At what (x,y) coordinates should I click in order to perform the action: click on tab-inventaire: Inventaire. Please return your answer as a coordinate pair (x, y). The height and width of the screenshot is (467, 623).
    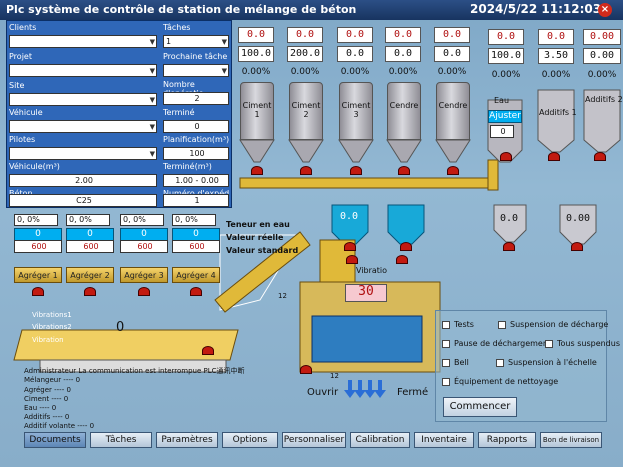
    Looking at the image, I should click on (444, 440).